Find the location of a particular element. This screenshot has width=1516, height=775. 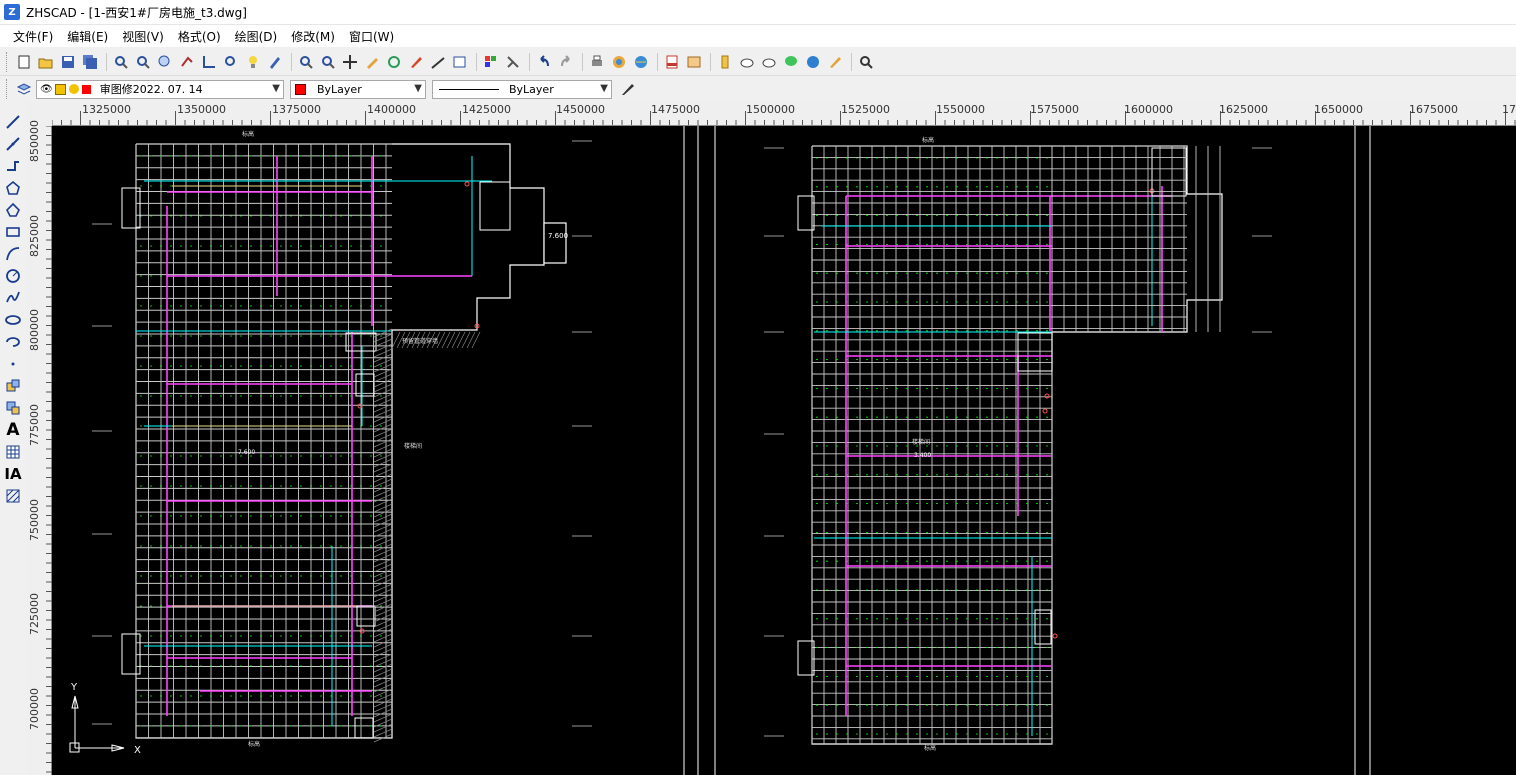

light-icon is located at coordinates (252, 62).